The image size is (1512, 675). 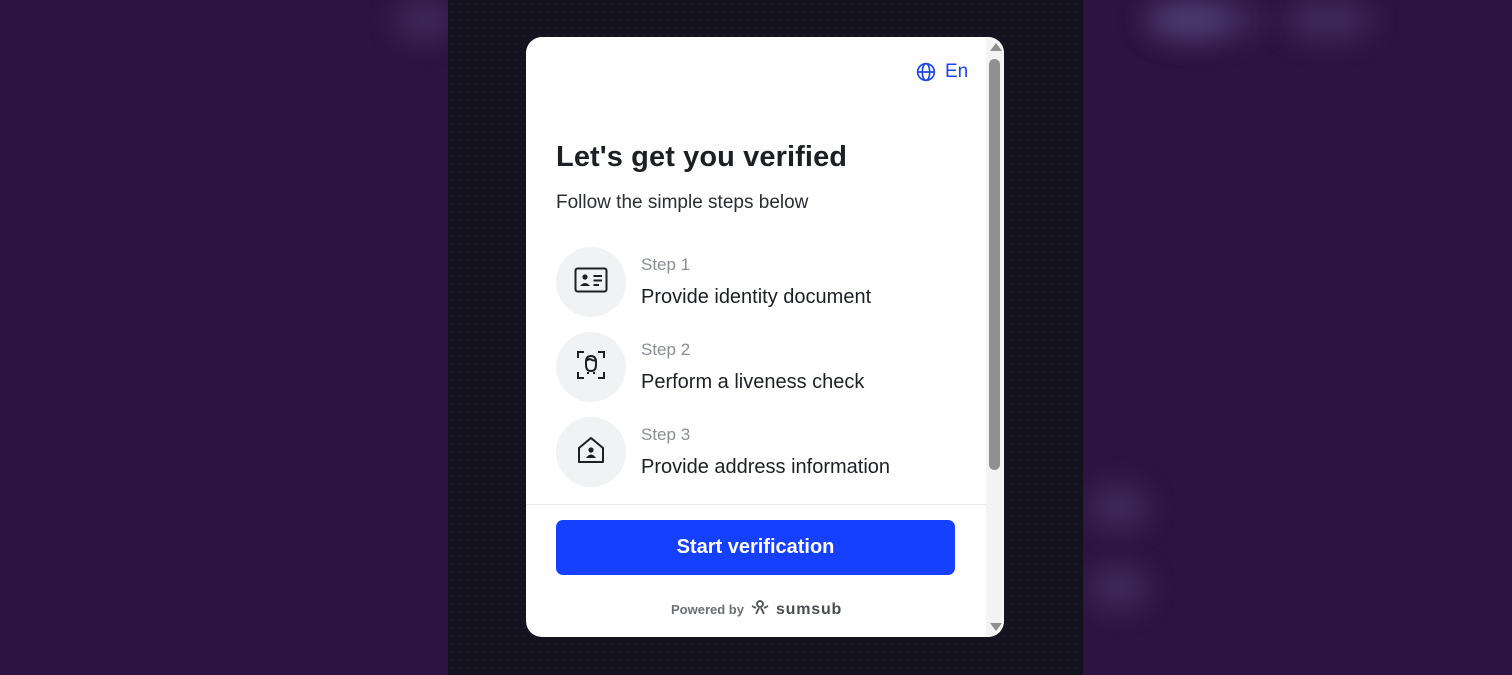 I want to click on step-item-identity: Step 1 Provide identity document, so click(x=766, y=283).